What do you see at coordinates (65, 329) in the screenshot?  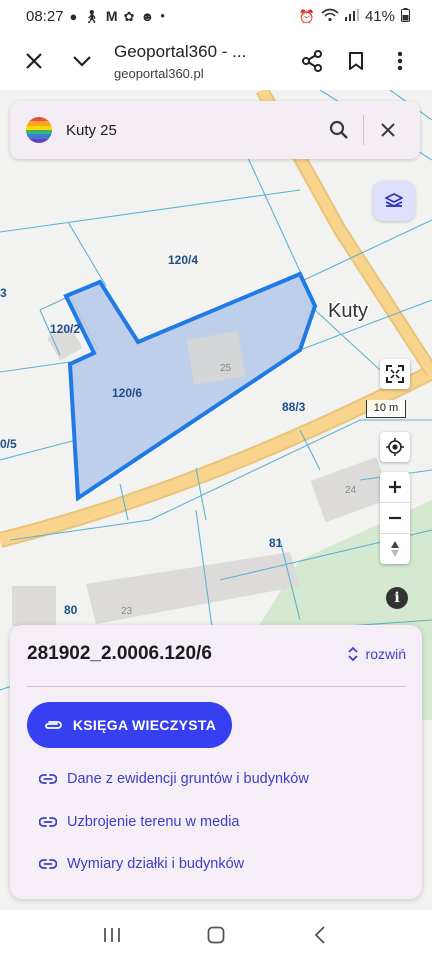 I see `label-120-2: 120/2` at bounding box center [65, 329].